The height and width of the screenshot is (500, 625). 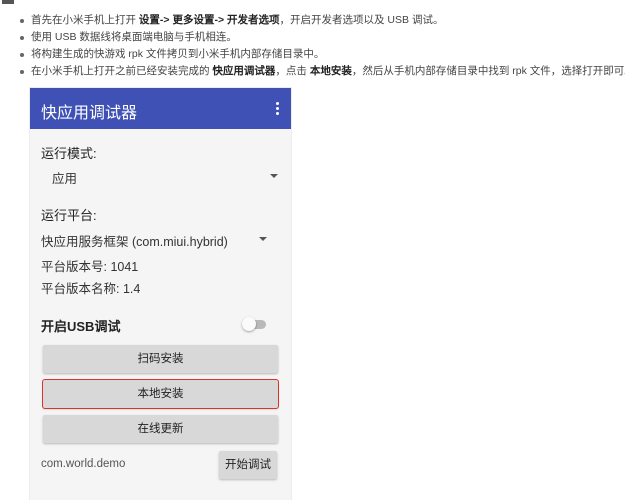 I want to click on platform-version-code: 平台版本号: 1041, so click(x=90, y=267).